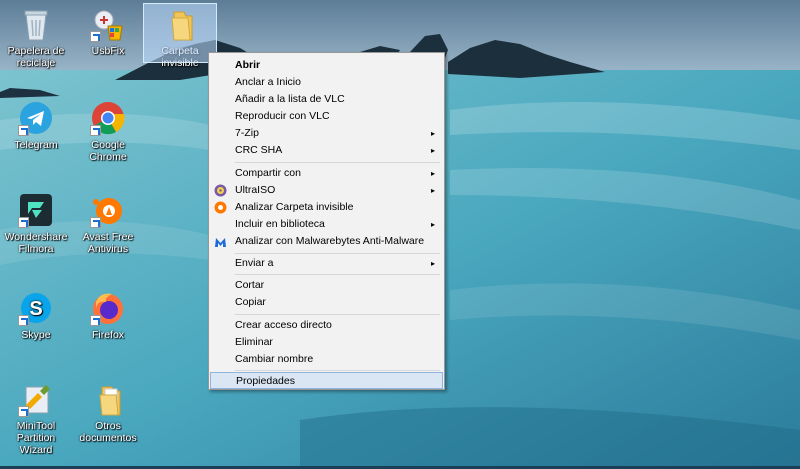  Describe the element at coordinates (326, 133) in the screenshot. I see `menu-item-7zip: 7-Zip ▸` at that location.